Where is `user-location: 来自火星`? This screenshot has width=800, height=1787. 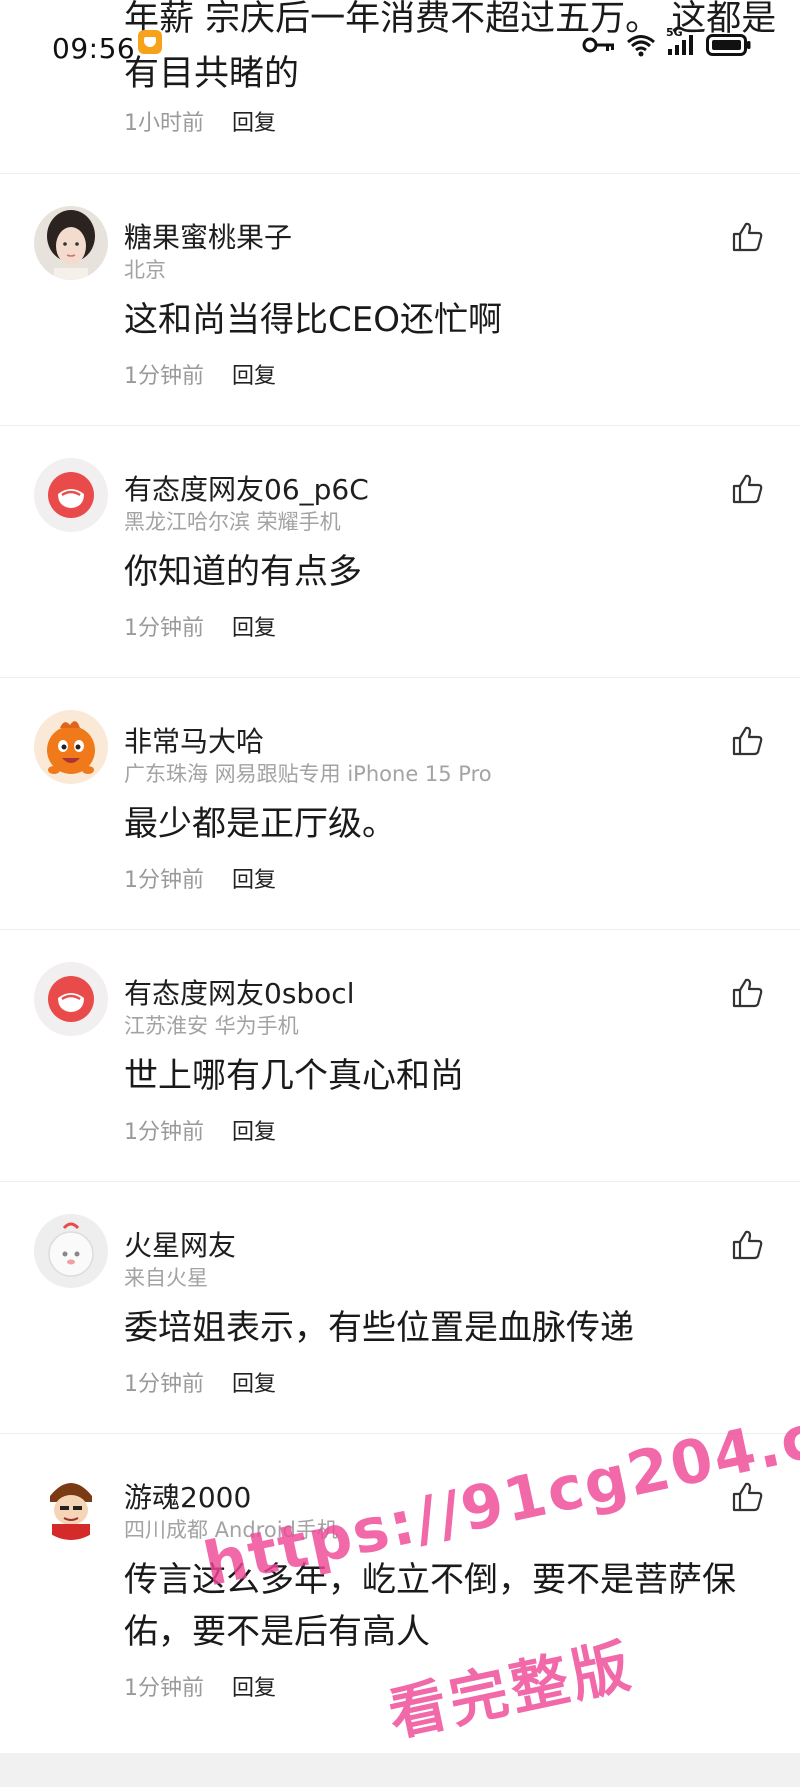
user-location: 来自火星 is located at coordinates (166, 1278).